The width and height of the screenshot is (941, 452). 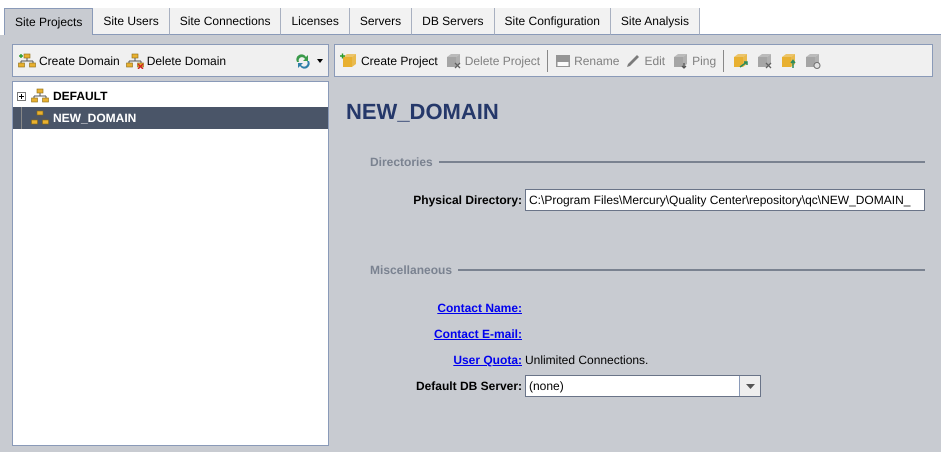 I want to click on toolbar-button: Delete Domain, so click(x=176, y=60).